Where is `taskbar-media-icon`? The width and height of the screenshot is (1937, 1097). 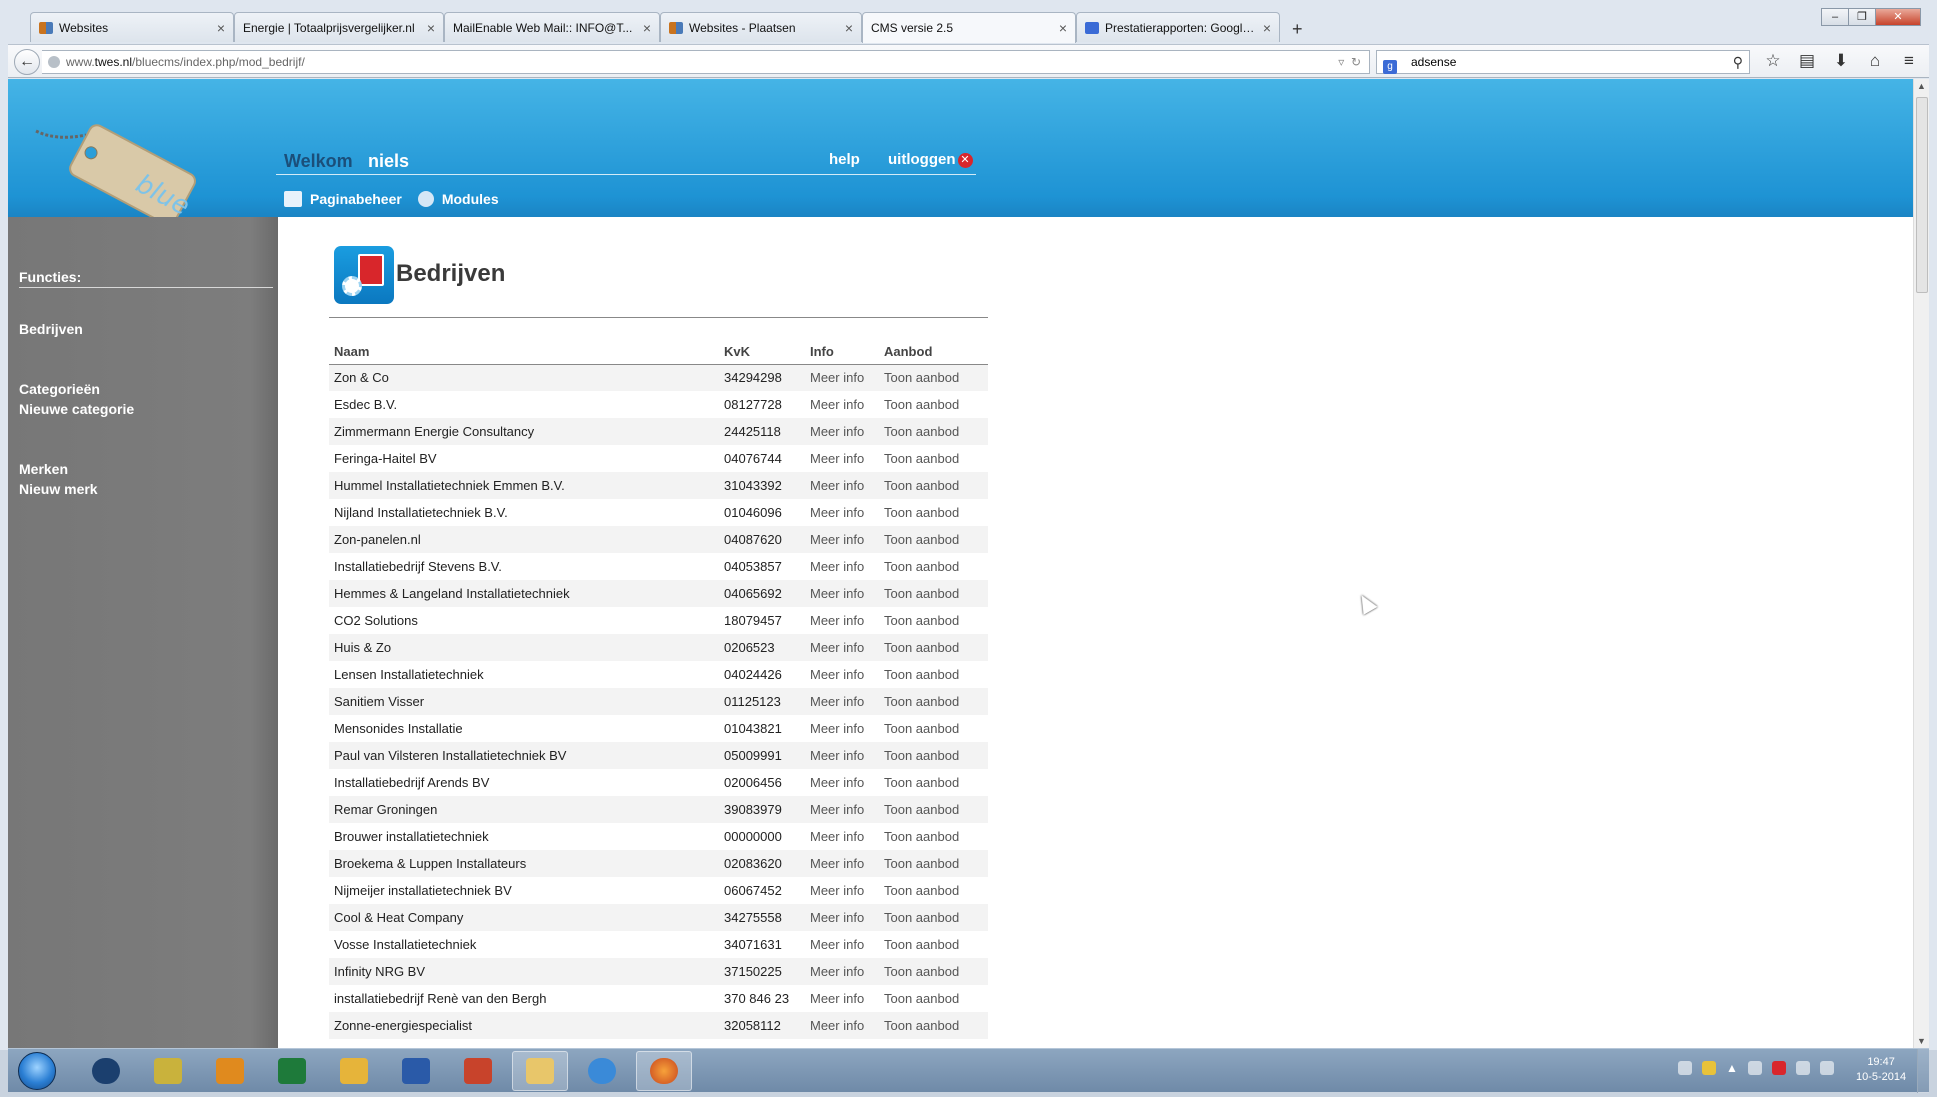 taskbar-media-icon is located at coordinates (230, 1071).